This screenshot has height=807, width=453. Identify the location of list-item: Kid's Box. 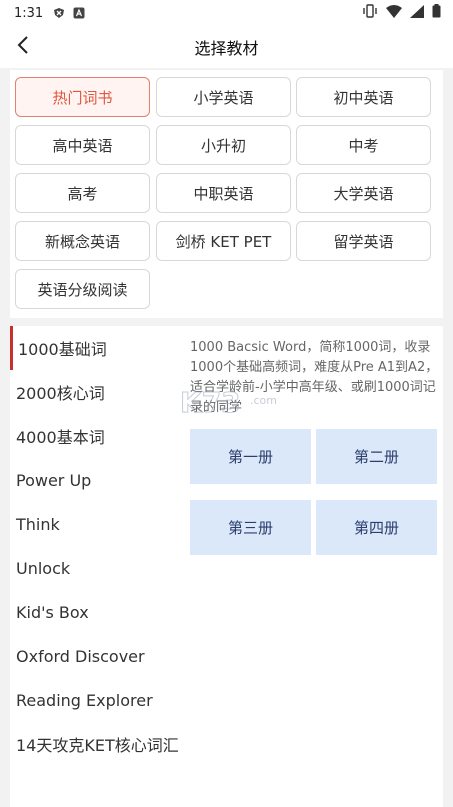
(96, 612).